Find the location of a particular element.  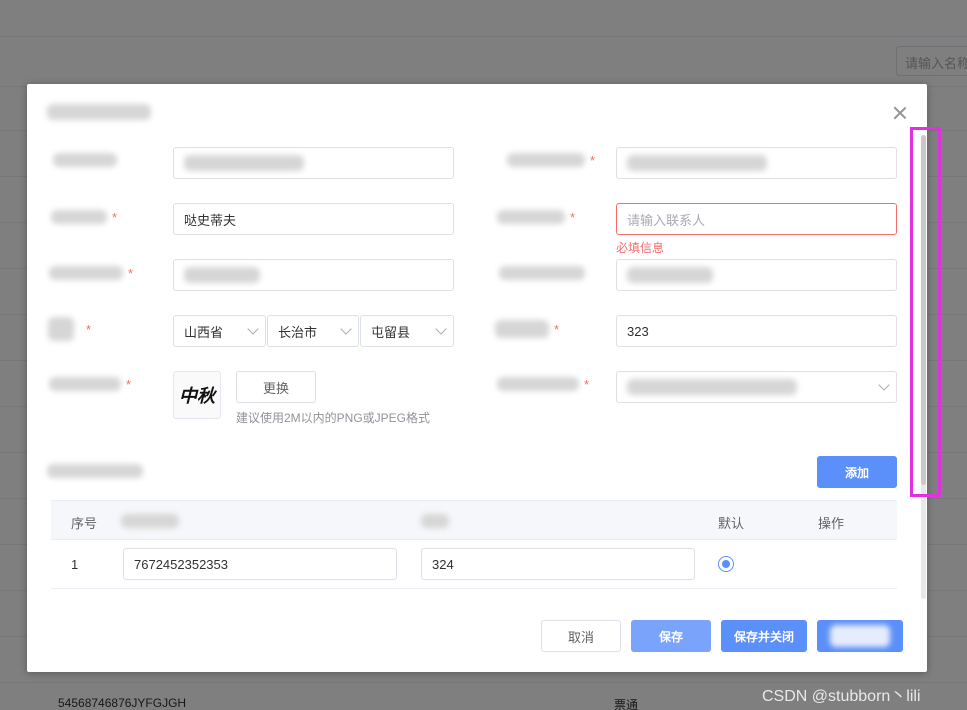

section-title-redacted is located at coordinates (95, 471).